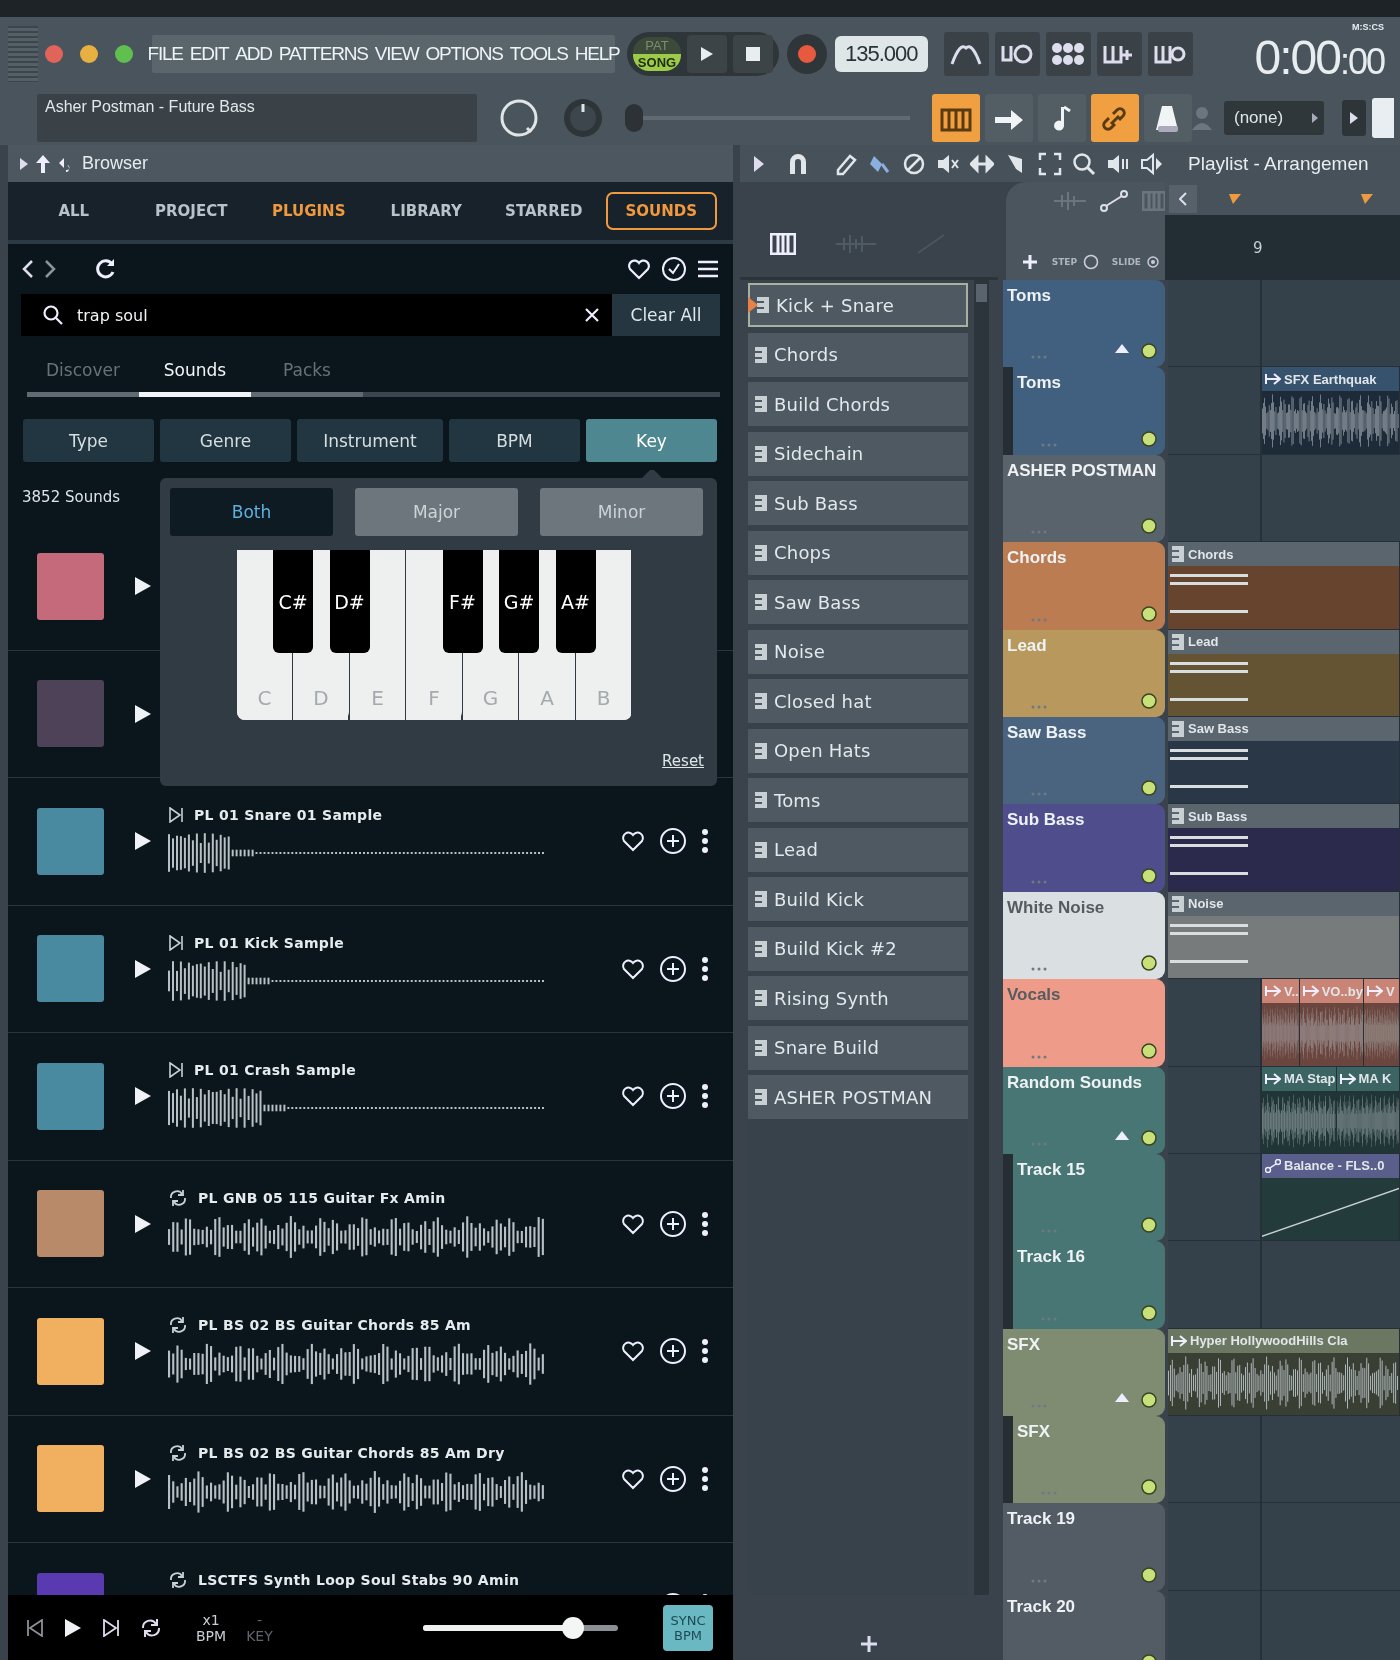  What do you see at coordinates (575, 601) in the screenshot?
I see `piano-key: A#` at bounding box center [575, 601].